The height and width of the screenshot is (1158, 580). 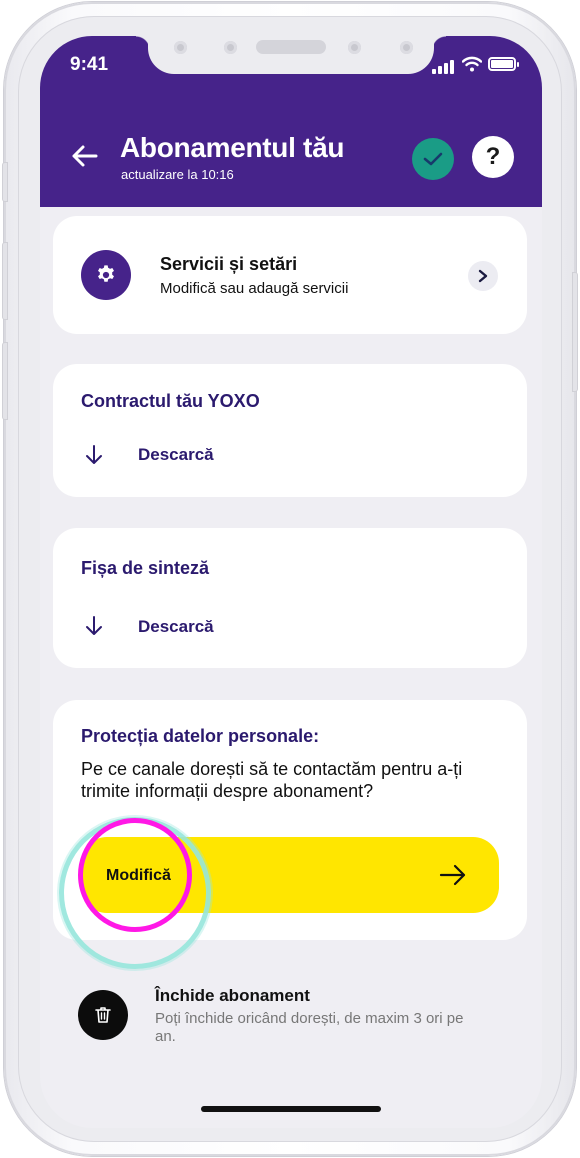 What do you see at coordinates (503, 64) in the screenshot?
I see `battery-icon` at bounding box center [503, 64].